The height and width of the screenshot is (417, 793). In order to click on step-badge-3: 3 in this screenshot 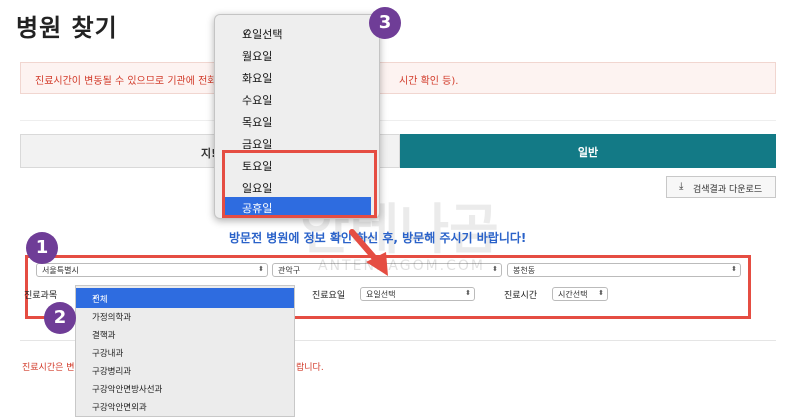, I will do `click(385, 23)`.